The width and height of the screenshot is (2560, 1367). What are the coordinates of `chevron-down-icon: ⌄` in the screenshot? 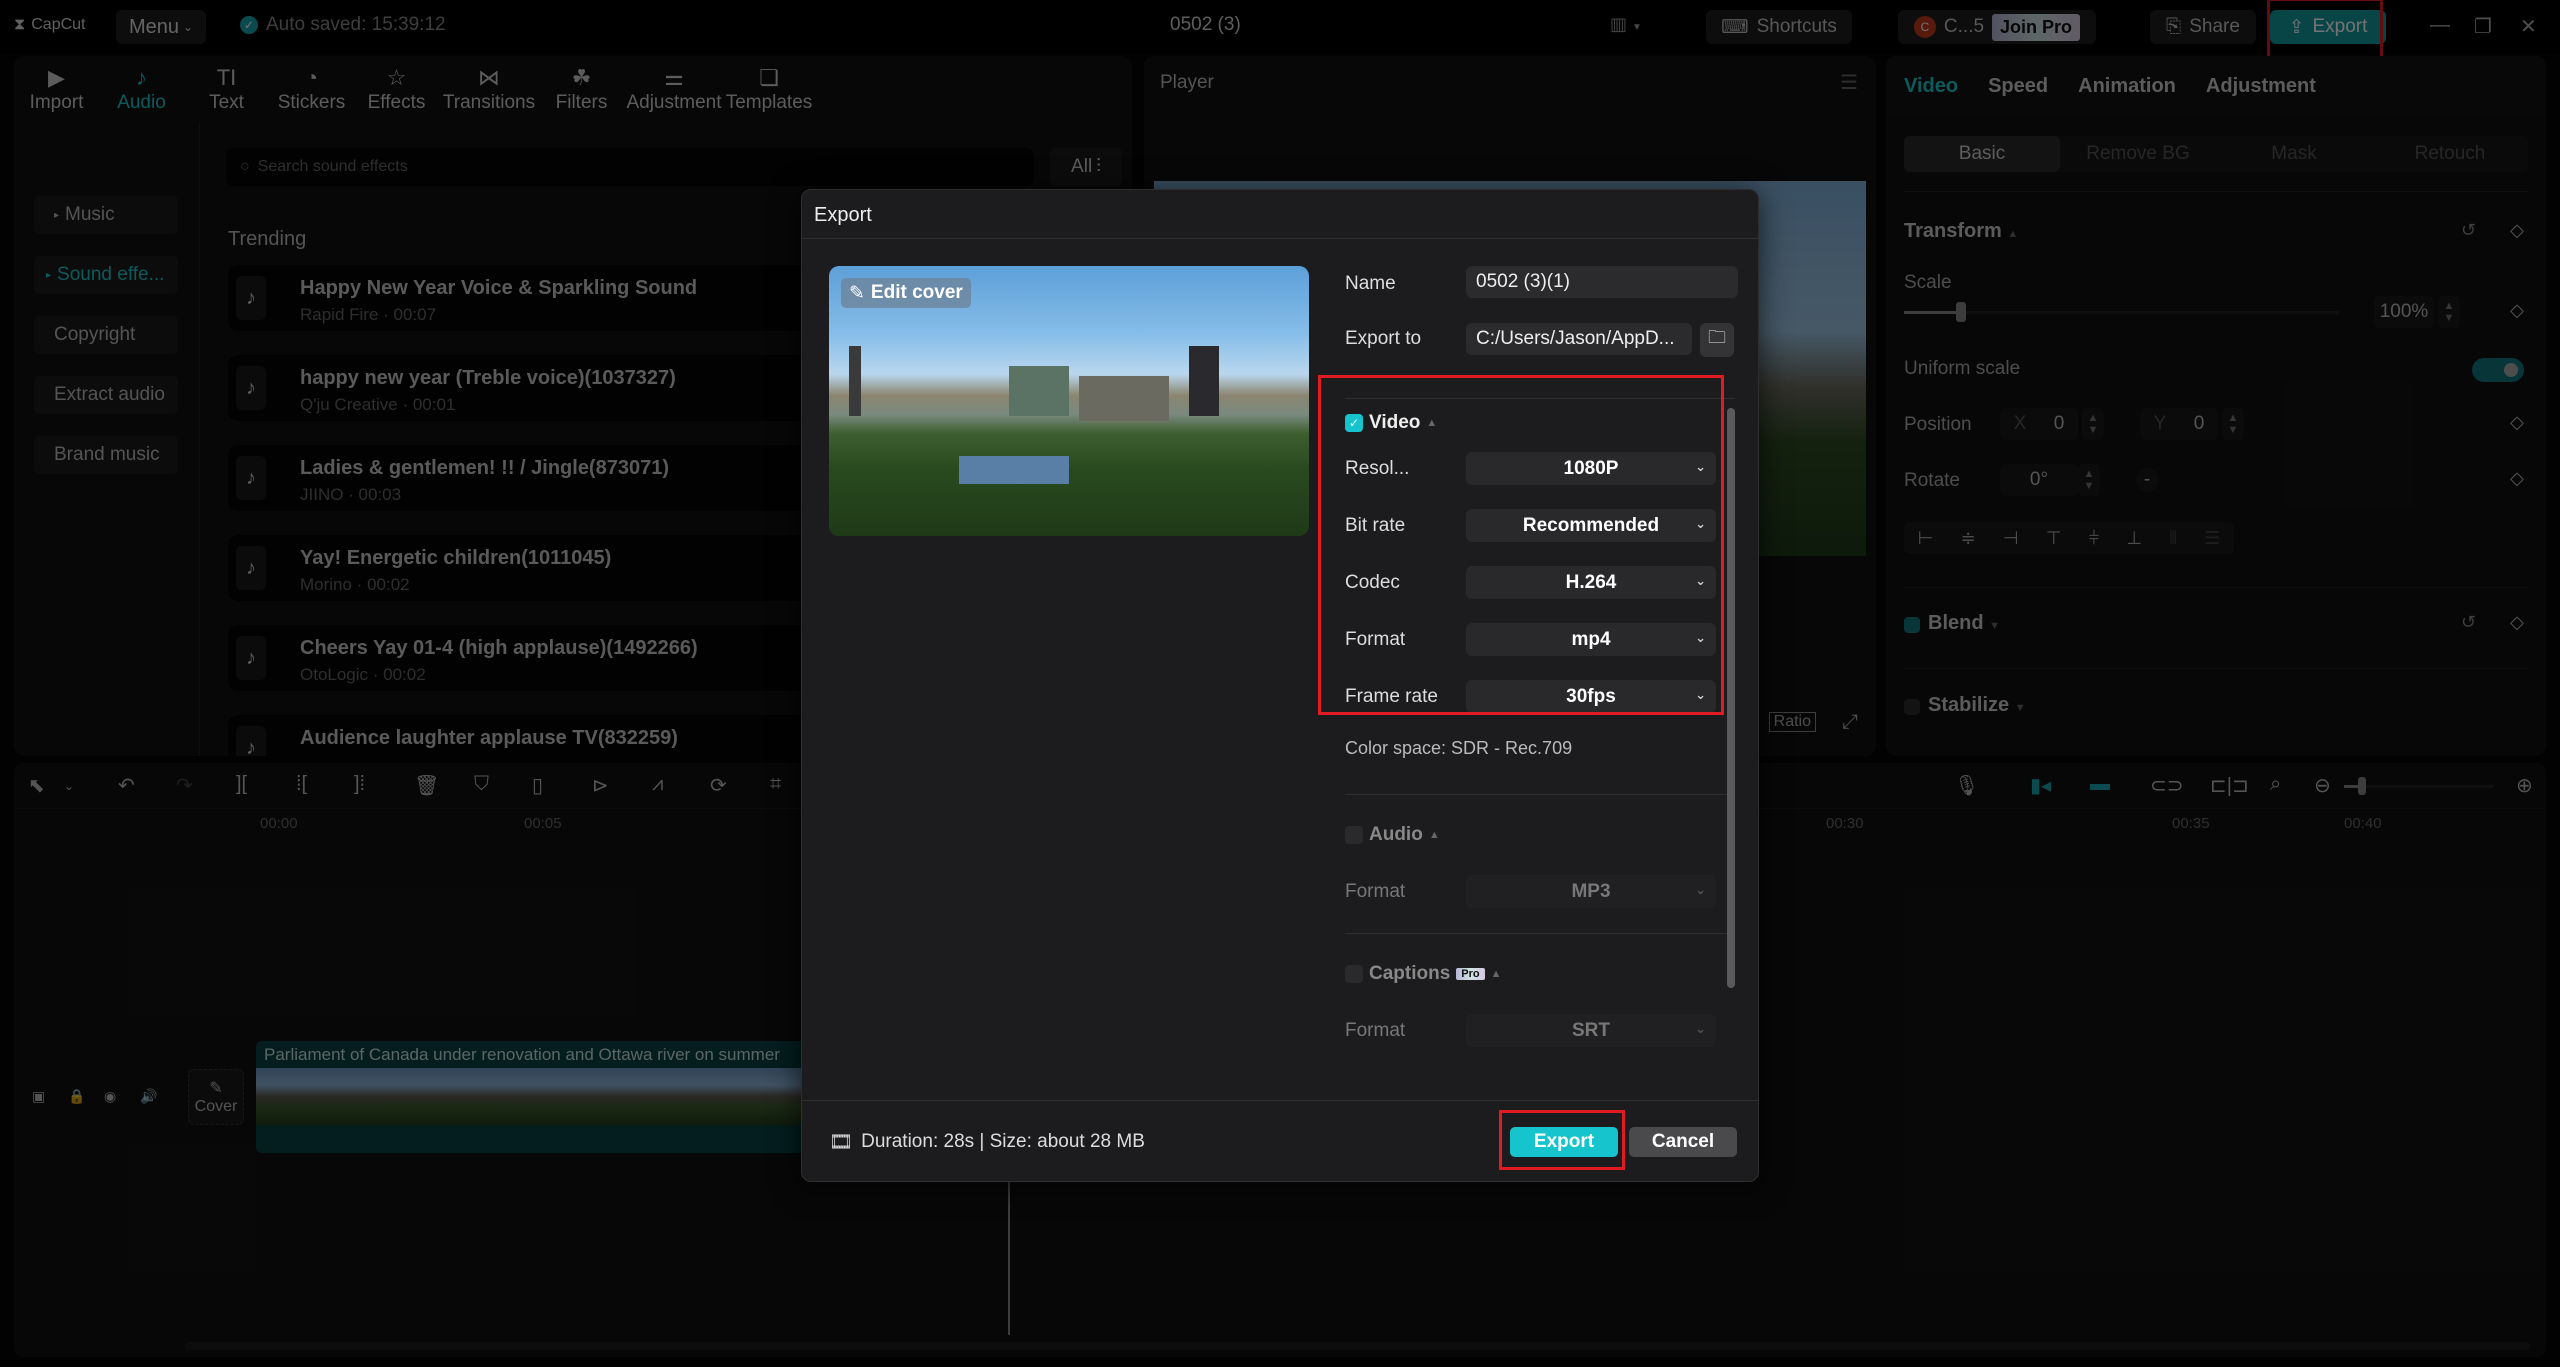 It's located at (69, 786).